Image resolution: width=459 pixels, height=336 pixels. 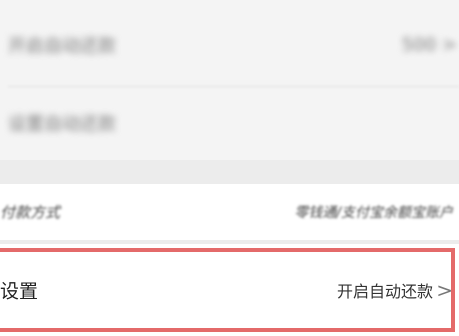 What do you see at coordinates (429, 45) in the screenshot?
I see `row-1-value: 500 >` at bounding box center [429, 45].